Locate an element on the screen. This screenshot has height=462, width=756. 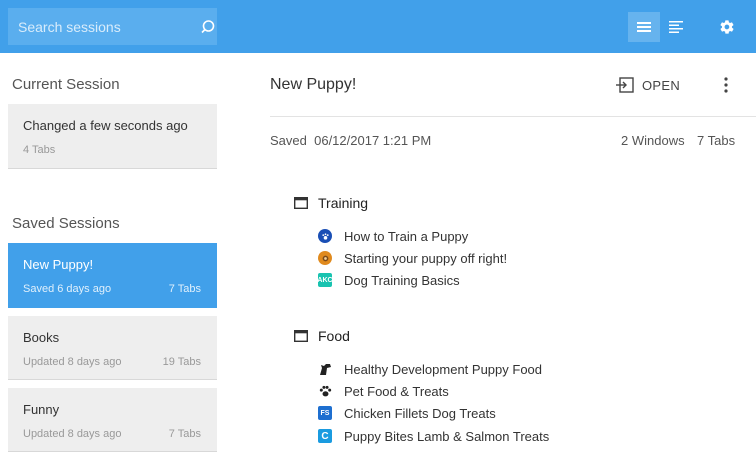
divider is located at coordinates (513, 116).